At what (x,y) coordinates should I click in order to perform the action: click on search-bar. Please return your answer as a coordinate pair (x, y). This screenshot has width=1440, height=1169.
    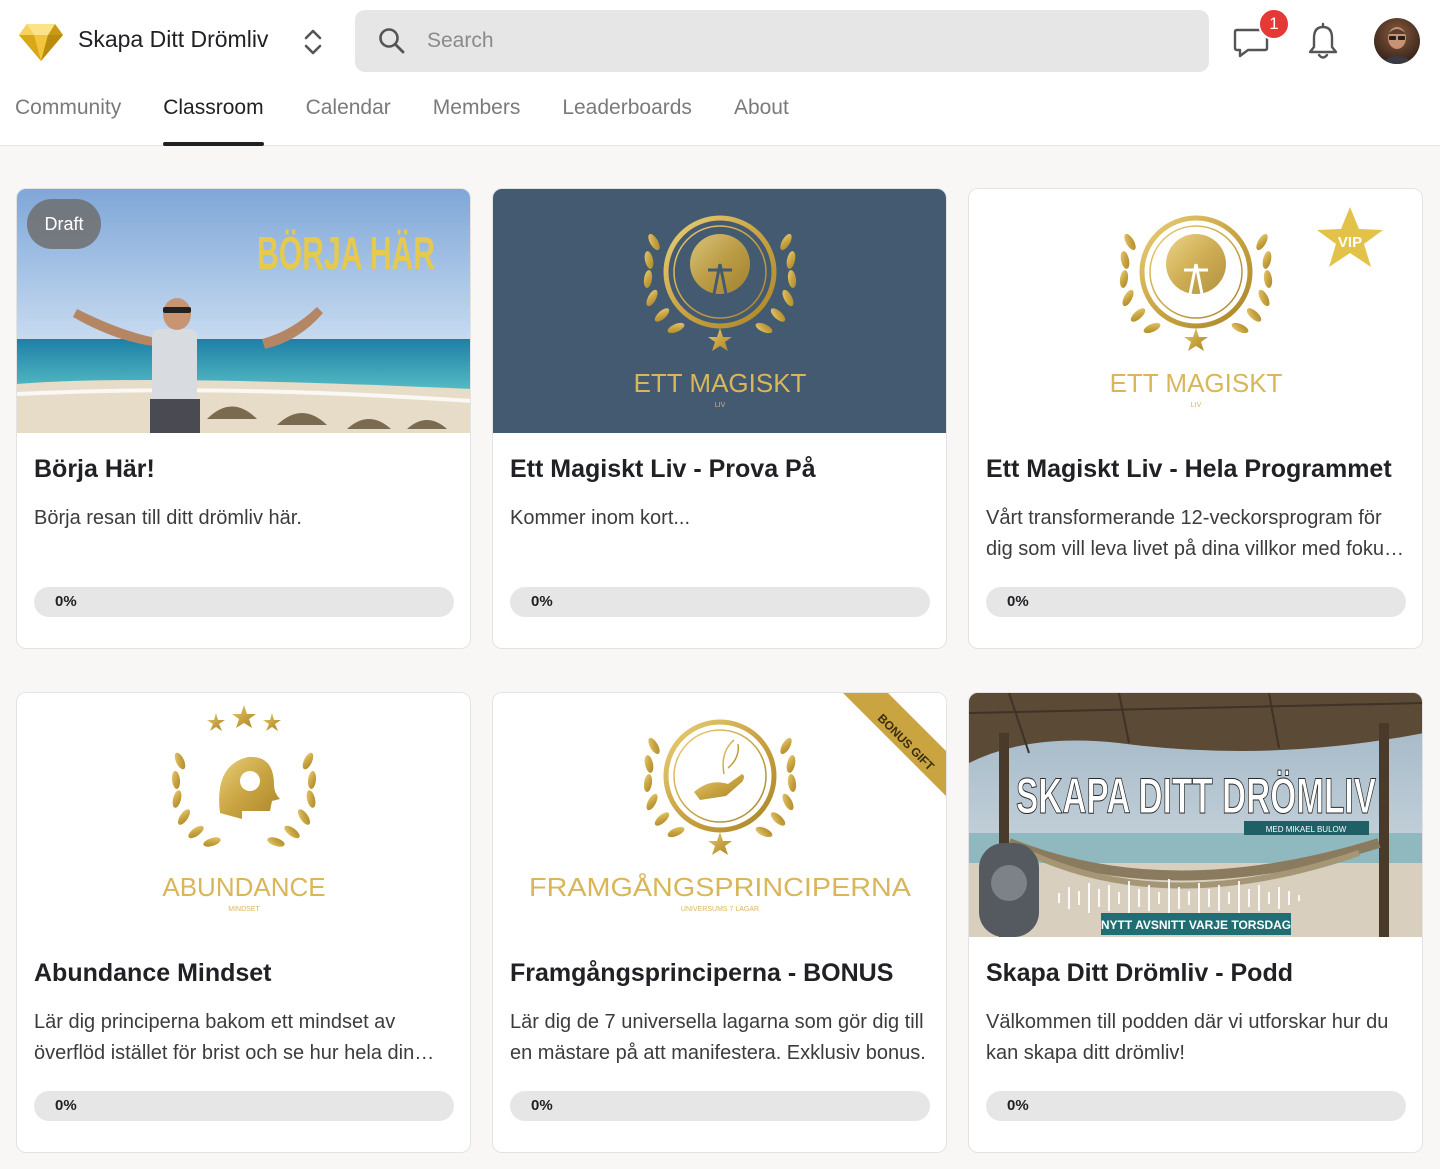
    Looking at the image, I should click on (782, 41).